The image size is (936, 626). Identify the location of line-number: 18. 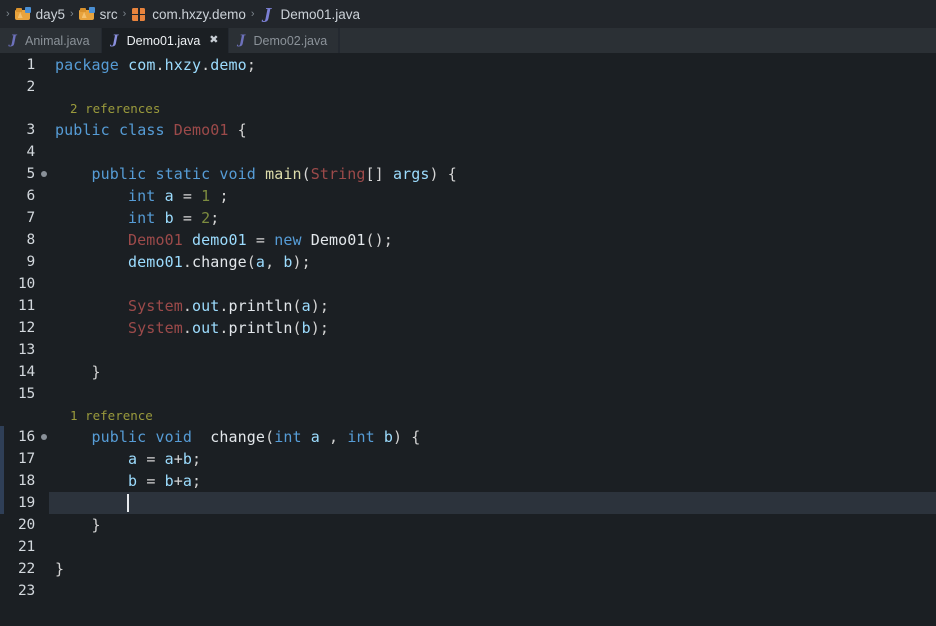
(26, 481).